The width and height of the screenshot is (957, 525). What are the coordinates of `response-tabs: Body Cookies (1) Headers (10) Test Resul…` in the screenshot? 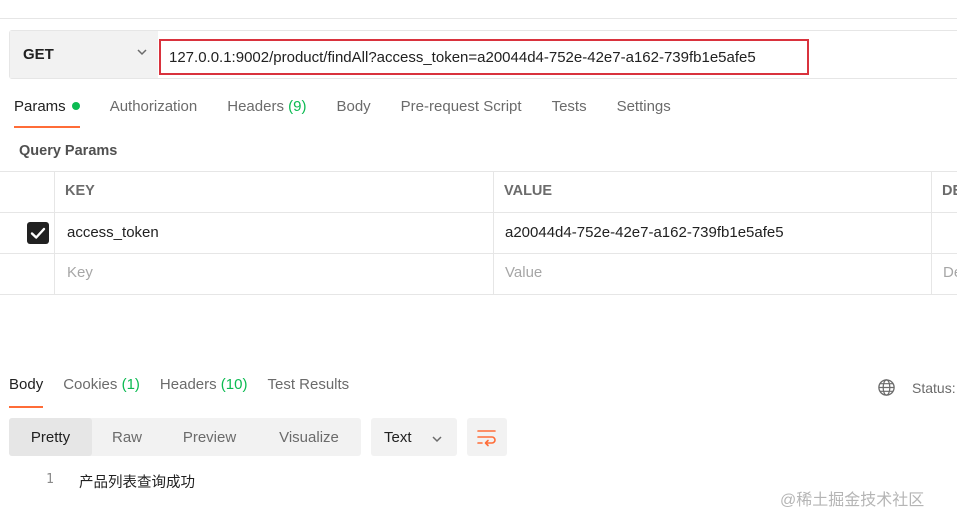 It's located at (189, 392).